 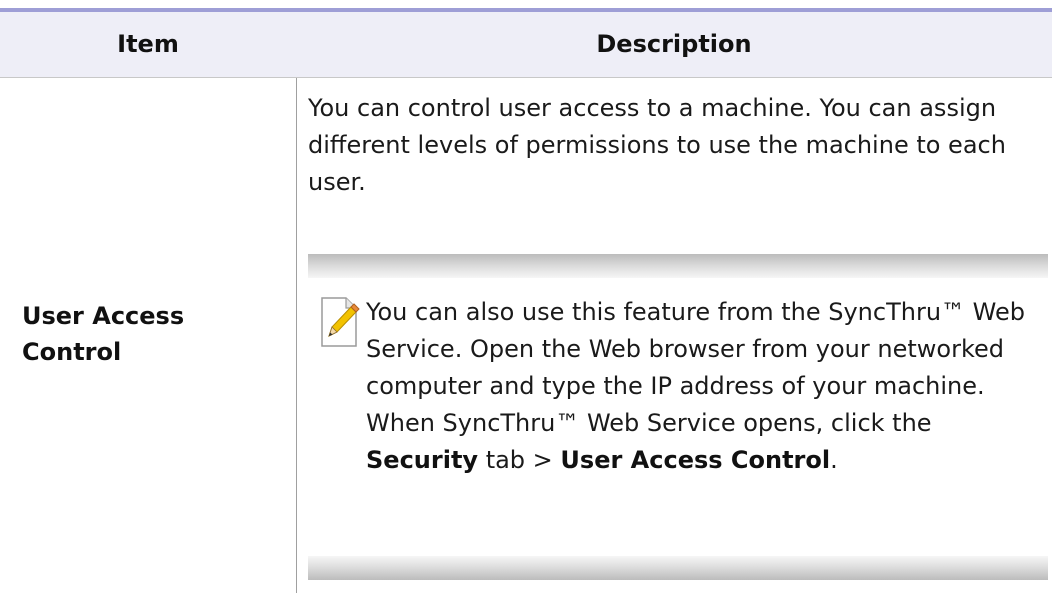 What do you see at coordinates (296, 335) in the screenshot?
I see `column-divider` at bounding box center [296, 335].